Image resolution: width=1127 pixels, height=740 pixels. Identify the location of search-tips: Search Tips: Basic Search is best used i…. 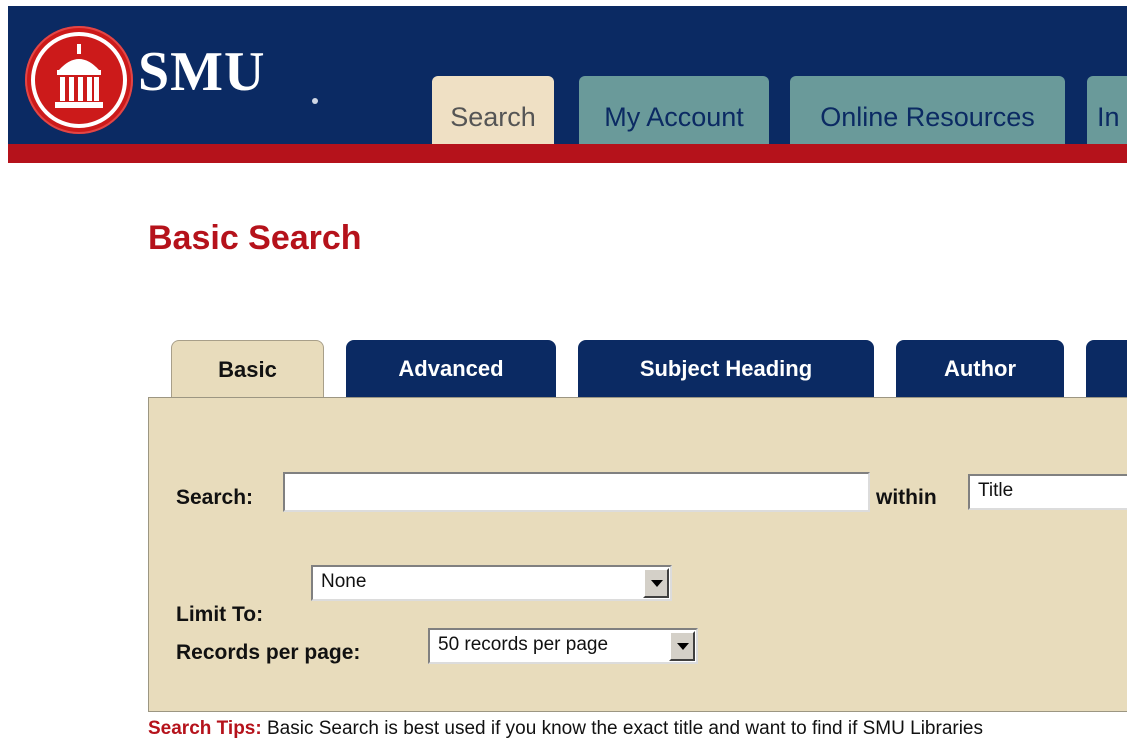
(565, 729).